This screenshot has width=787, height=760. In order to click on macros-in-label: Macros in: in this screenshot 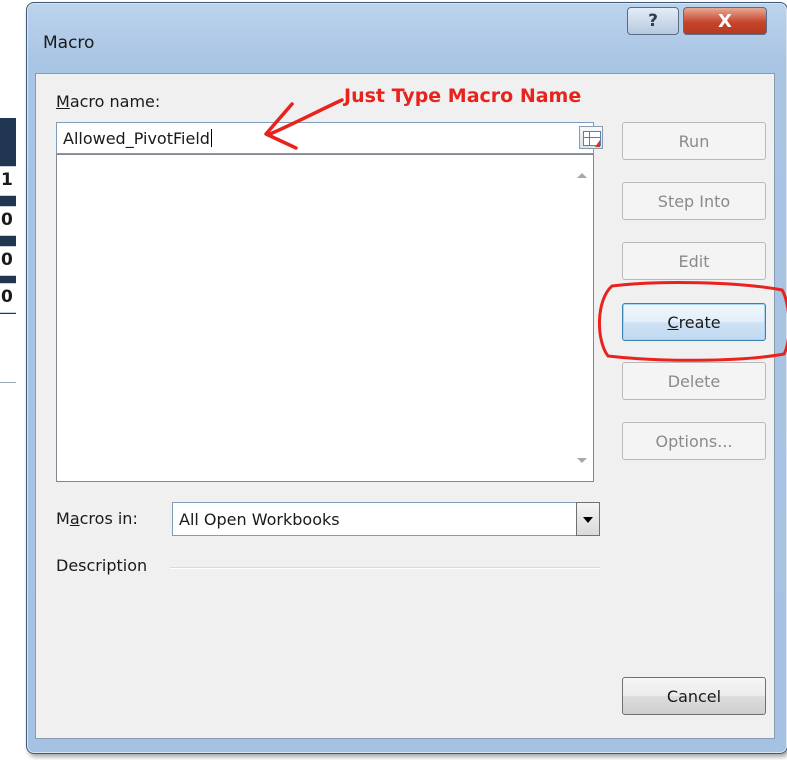, I will do `click(97, 518)`.